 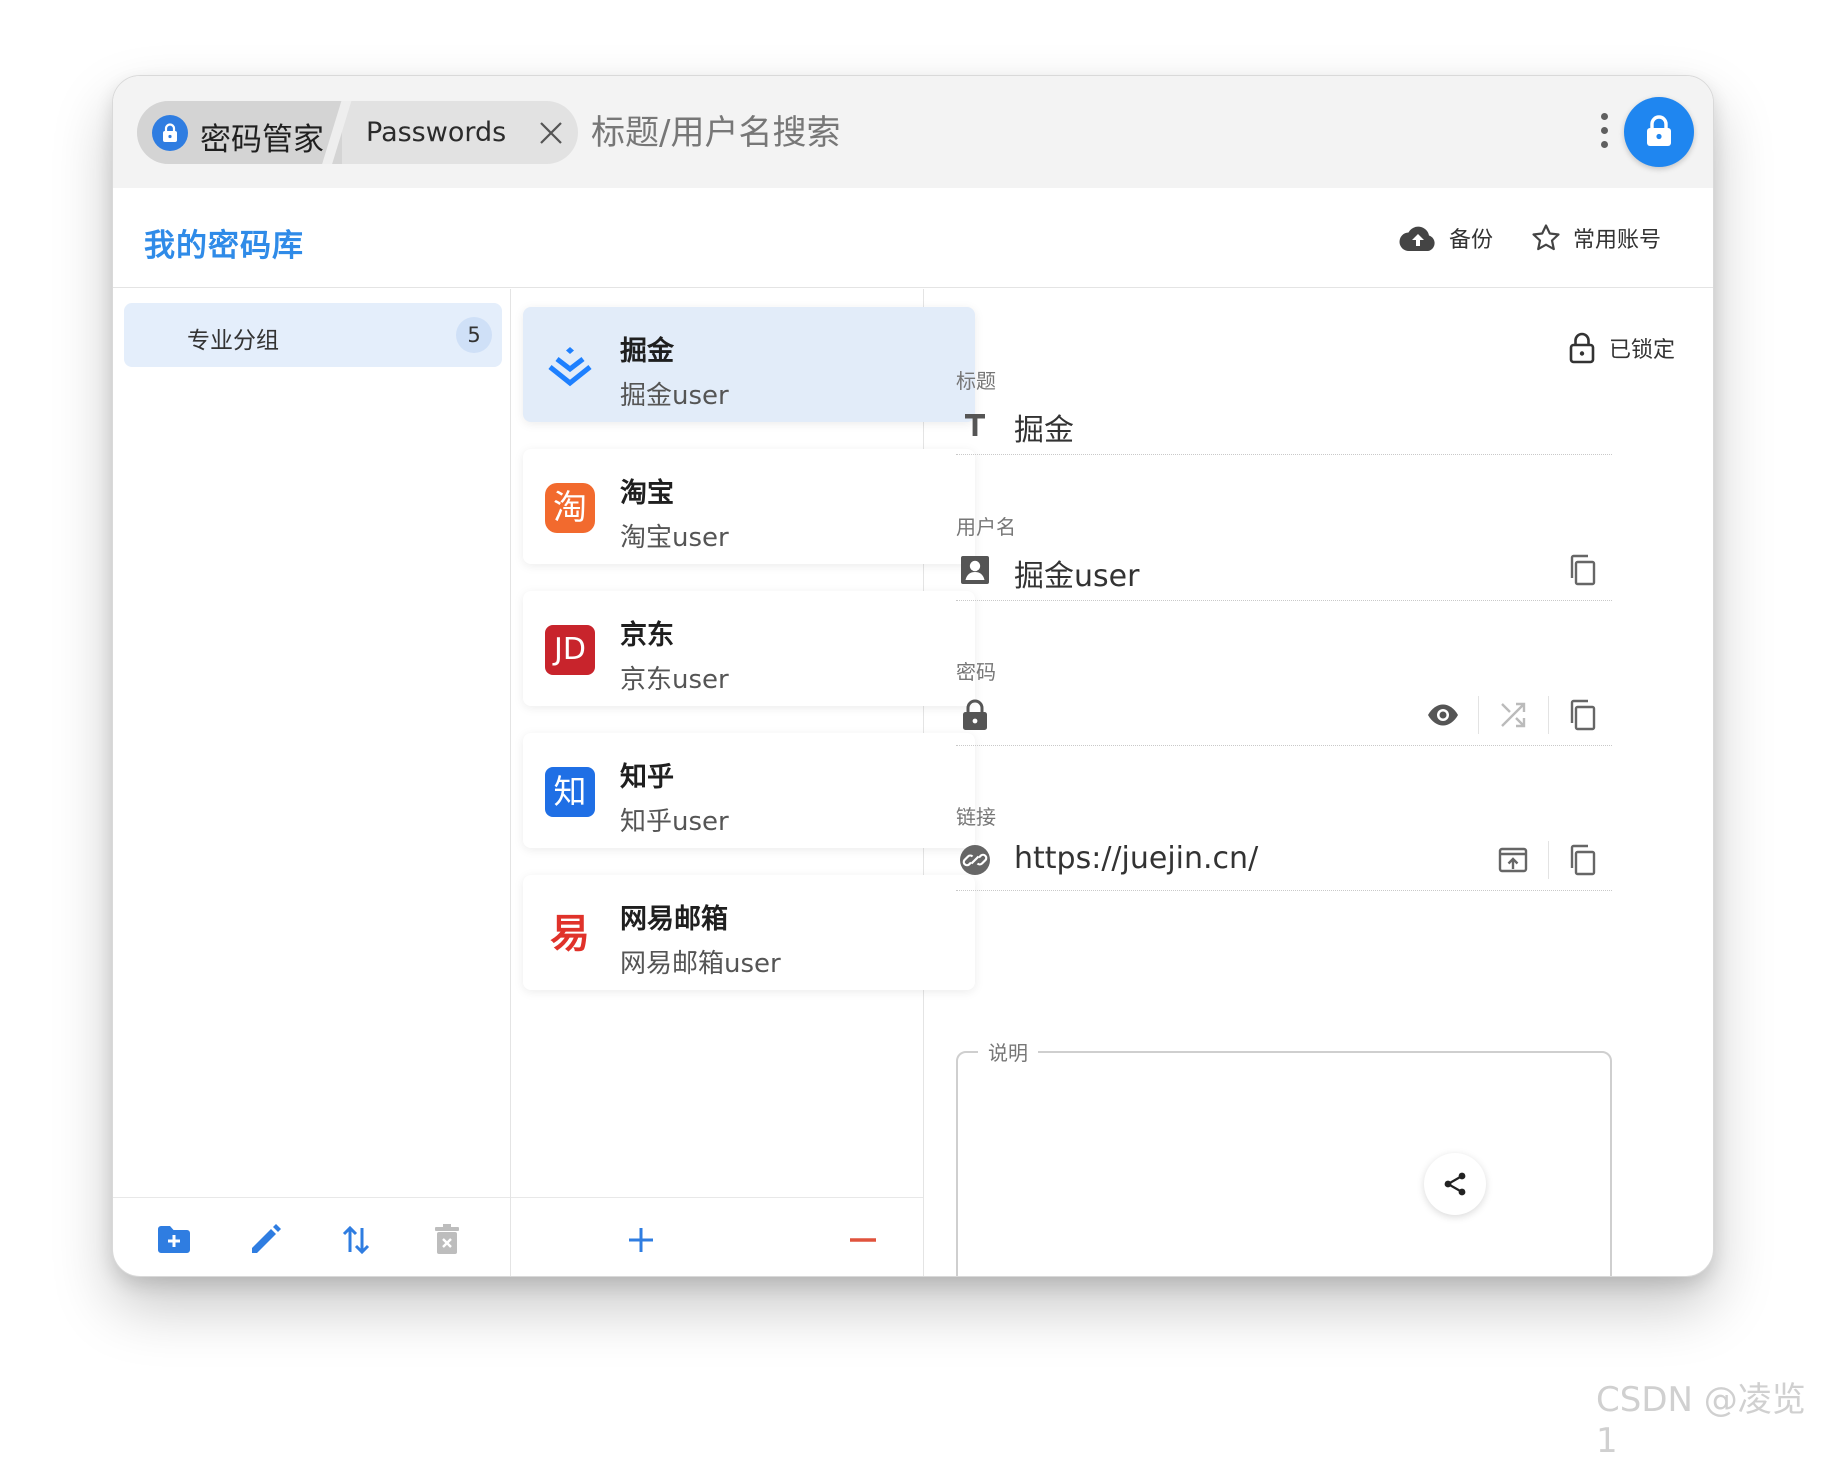 What do you see at coordinates (570, 934) in the screenshot?
I see `netease-mail-logo: 易` at bounding box center [570, 934].